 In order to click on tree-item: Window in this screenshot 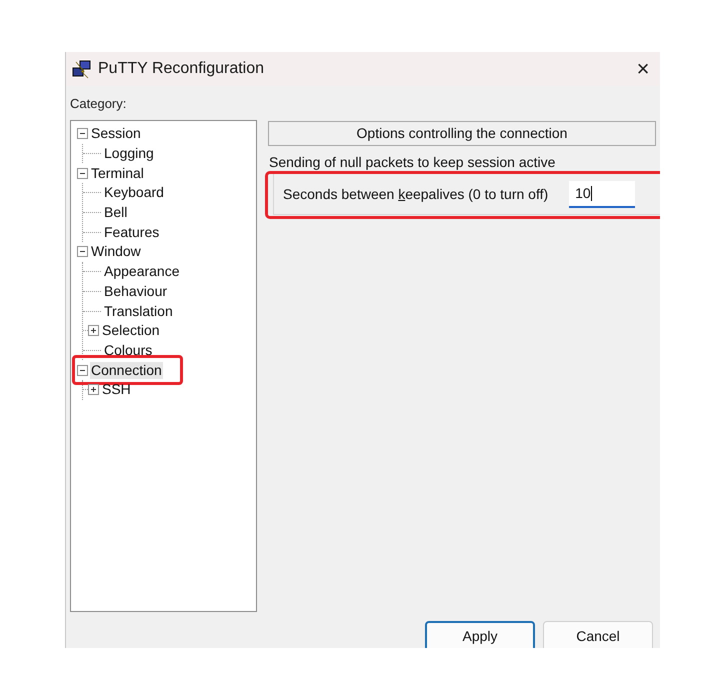, I will do `click(116, 251)`.